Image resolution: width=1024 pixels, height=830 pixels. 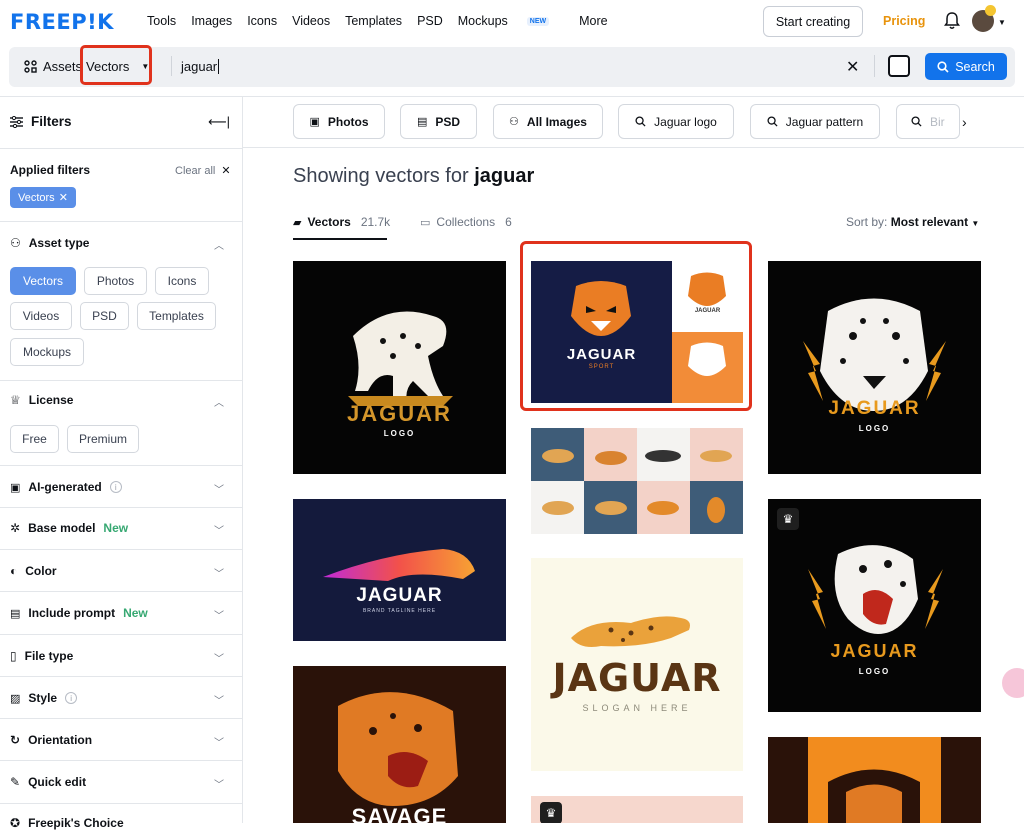 I want to click on result-tile: JAGUAR SLOGAN HERE, so click(x=637, y=664).